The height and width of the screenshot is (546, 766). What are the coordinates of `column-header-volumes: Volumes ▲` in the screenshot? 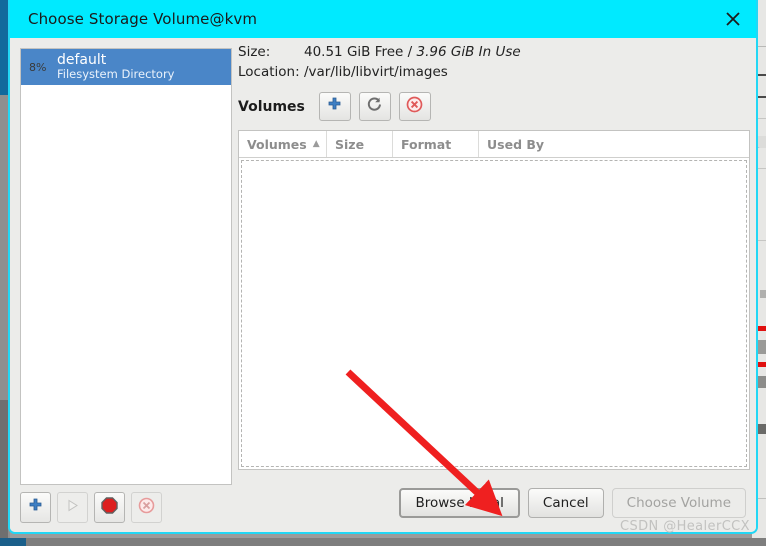 It's located at (283, 144).